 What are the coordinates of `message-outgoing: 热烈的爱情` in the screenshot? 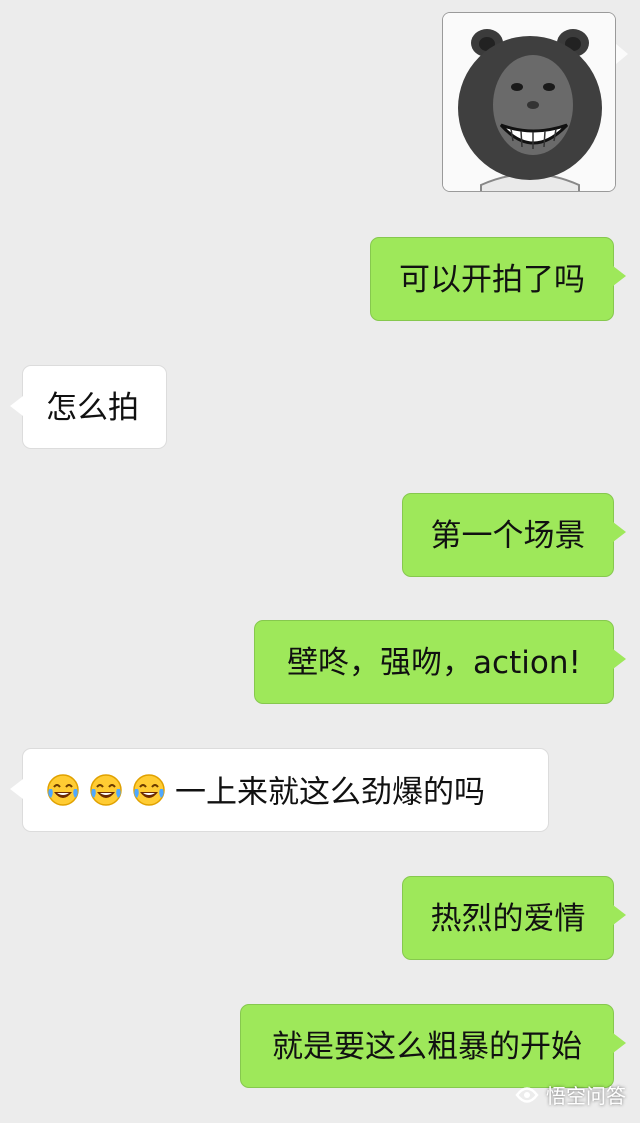 It's located at (514, 918).